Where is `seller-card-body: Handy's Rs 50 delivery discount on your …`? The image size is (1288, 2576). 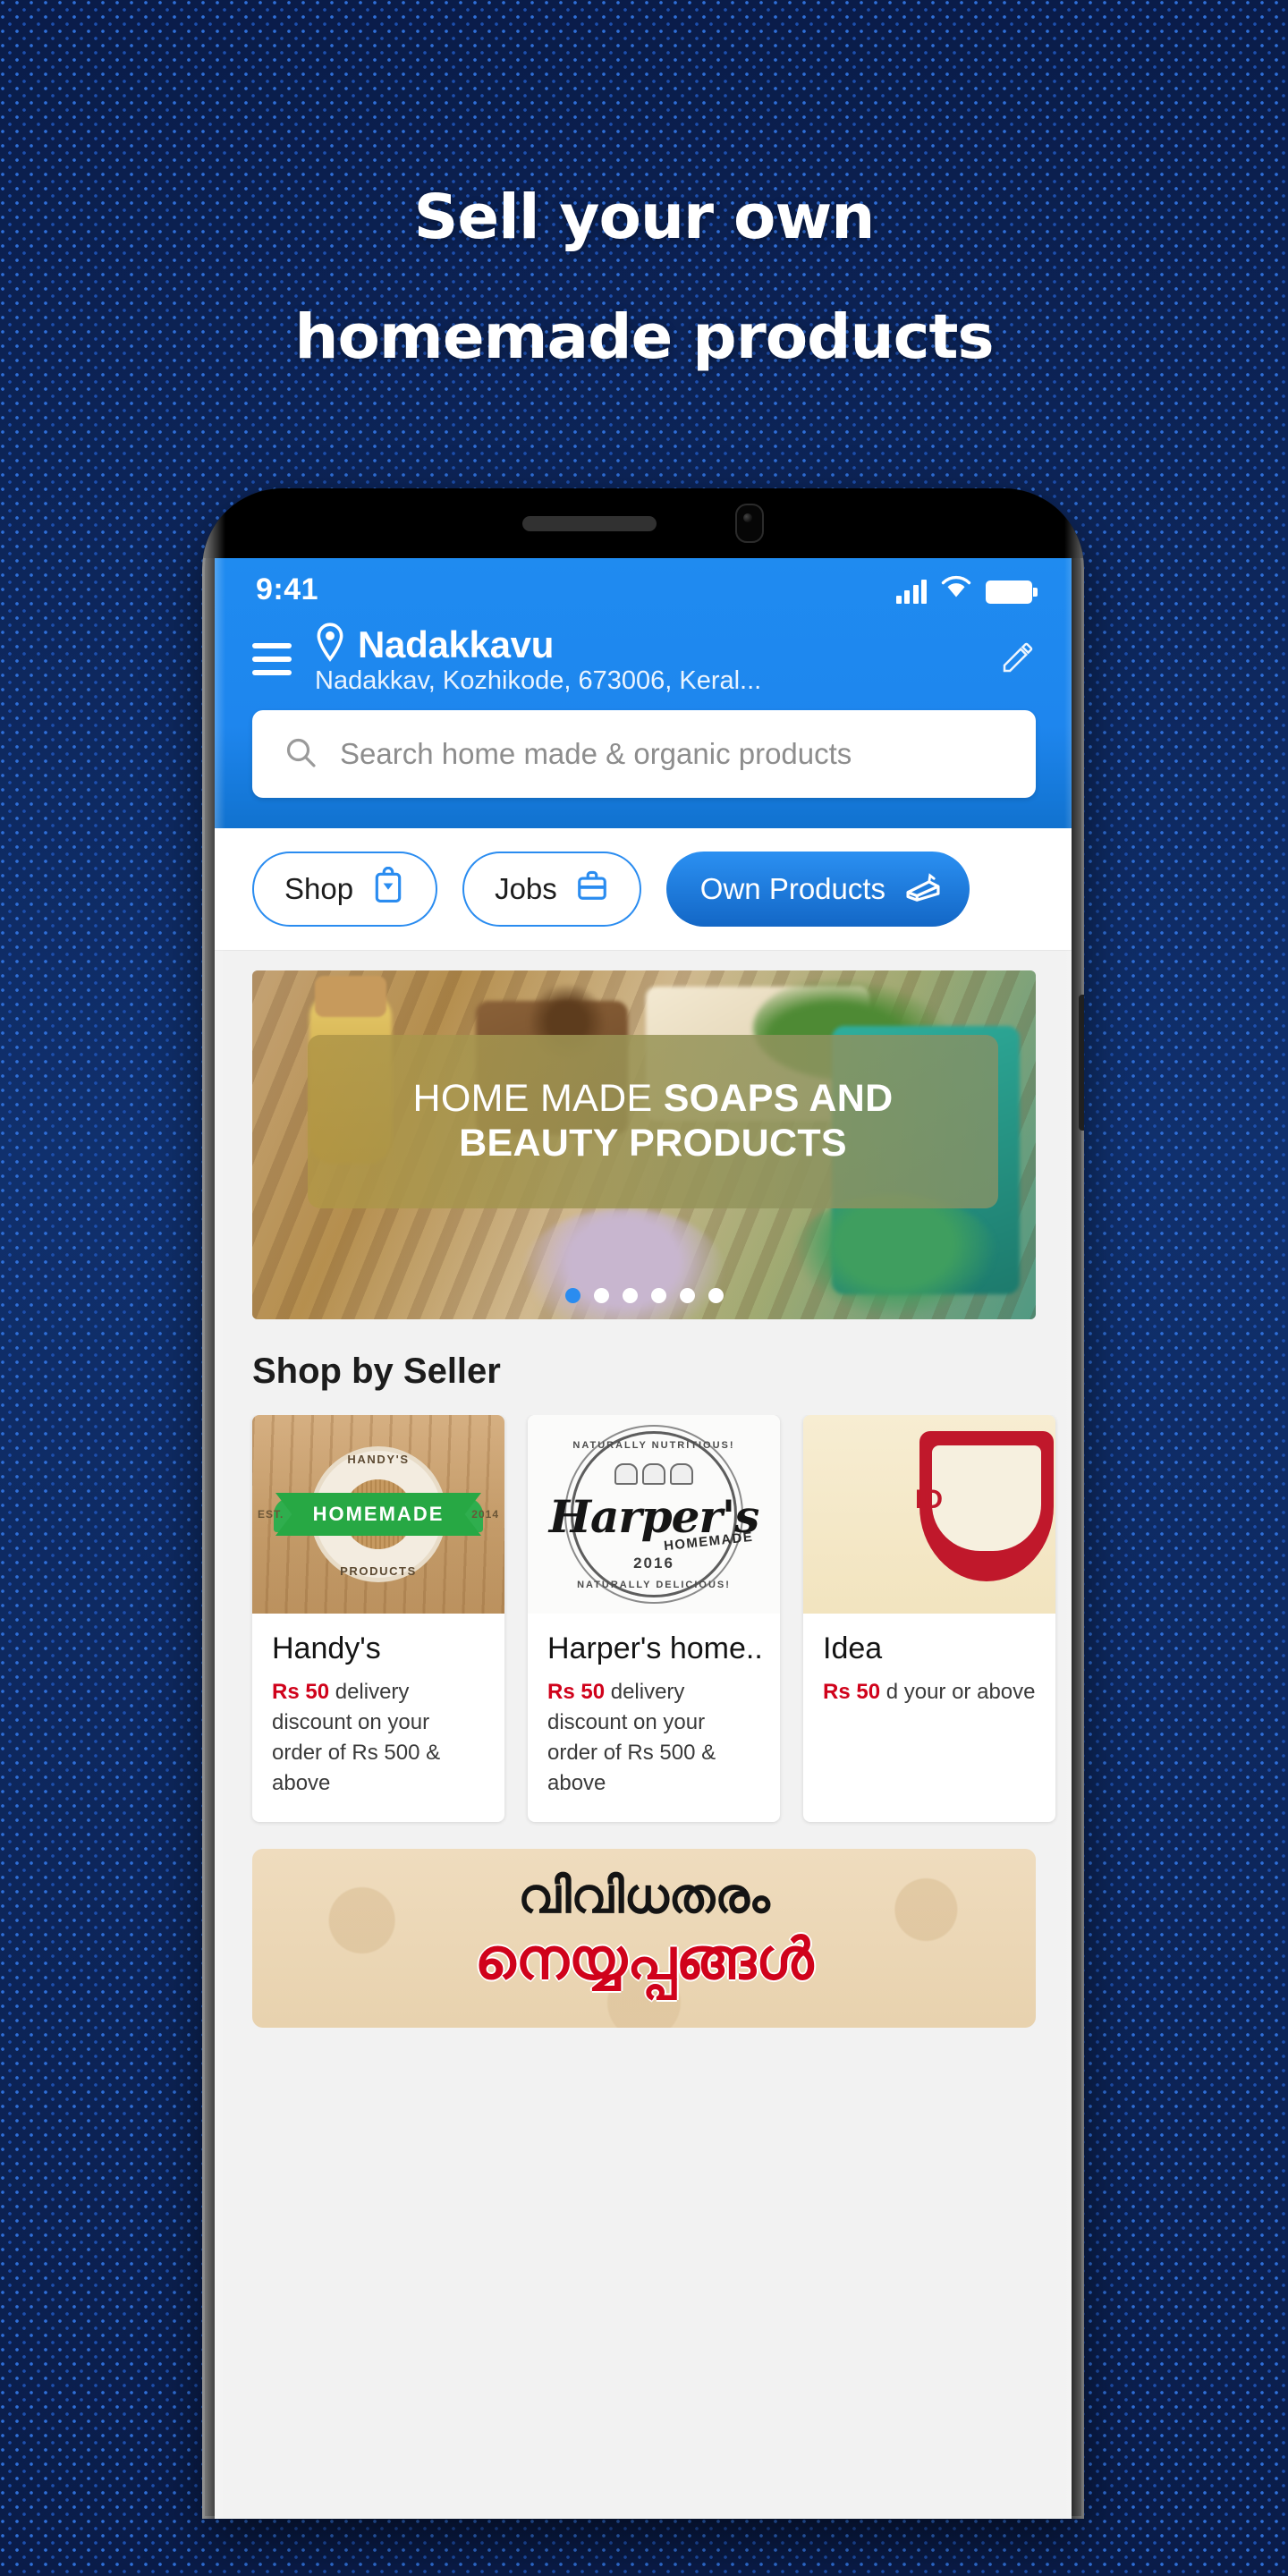 seller-card-body: Handy's Rs 50 delivery discount on your … is located at coordinates (378, 1718).